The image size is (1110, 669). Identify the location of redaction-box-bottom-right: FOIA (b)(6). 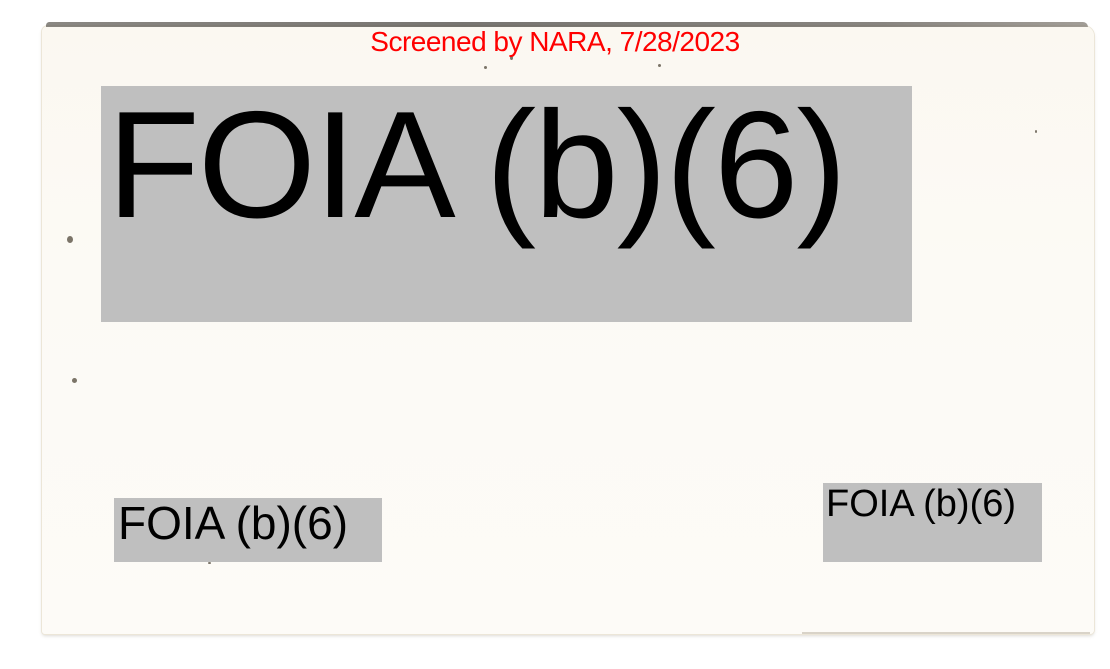
(932, 522).